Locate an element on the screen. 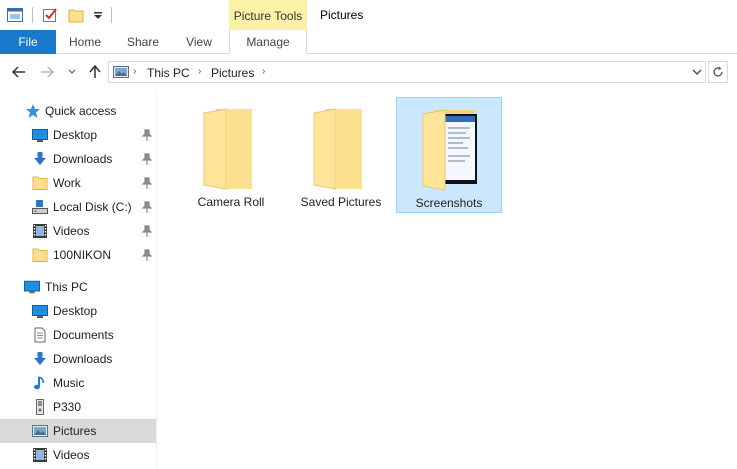 The width and height of the screenshot is (737, 469). sidebar-item-desktop: Desktop is located at coordinates (78, 311).